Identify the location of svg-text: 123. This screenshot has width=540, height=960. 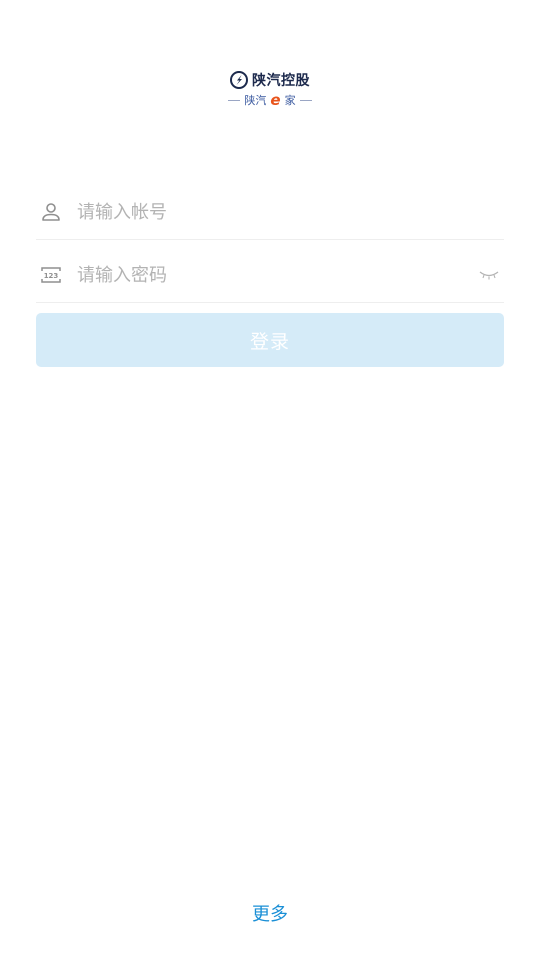
(51, 276).